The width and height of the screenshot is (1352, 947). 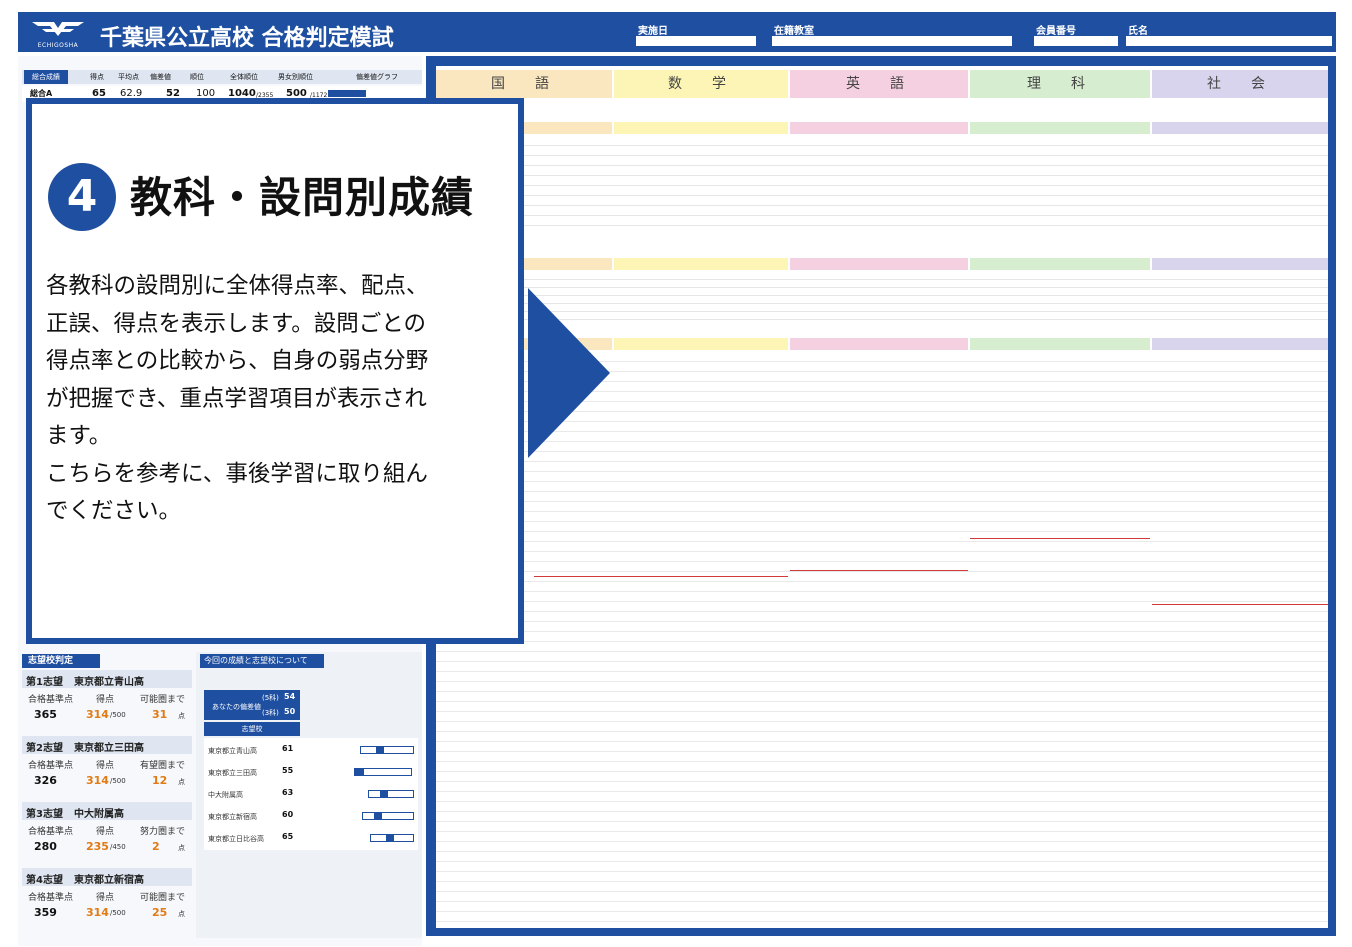 What do you see at coordinates (290, 696) in the screenshot?
I see `your-deviation-5: 54` at bounding box center [290, 696].